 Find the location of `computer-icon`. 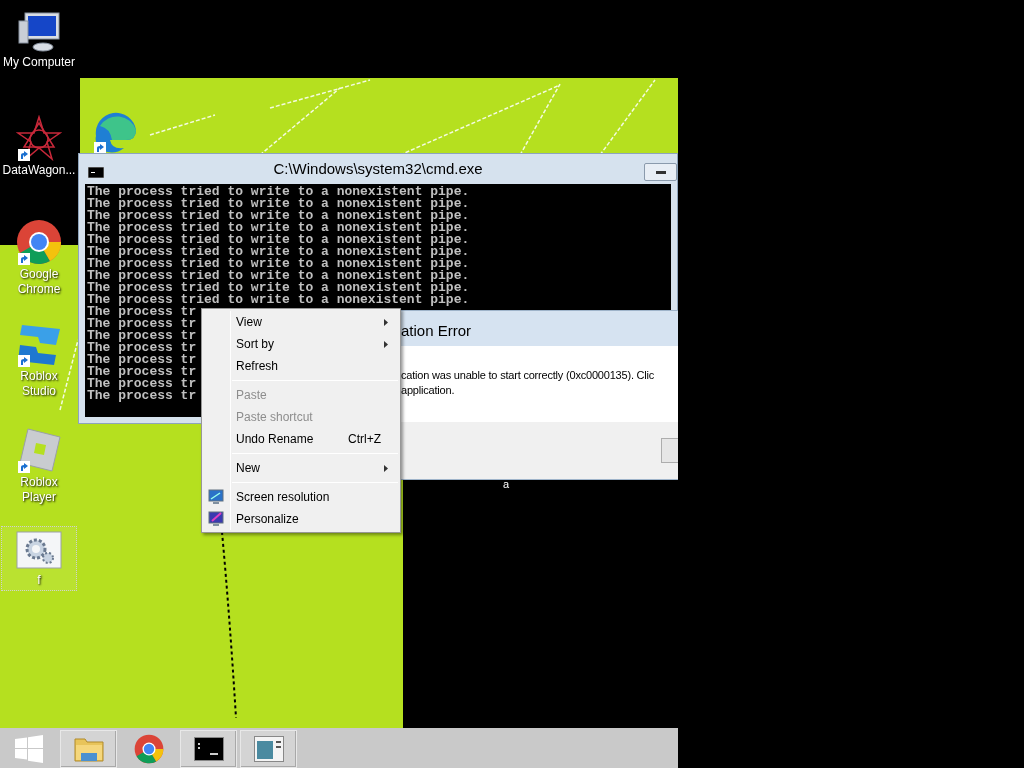

computer-icon is located at coordinates (39, 32).